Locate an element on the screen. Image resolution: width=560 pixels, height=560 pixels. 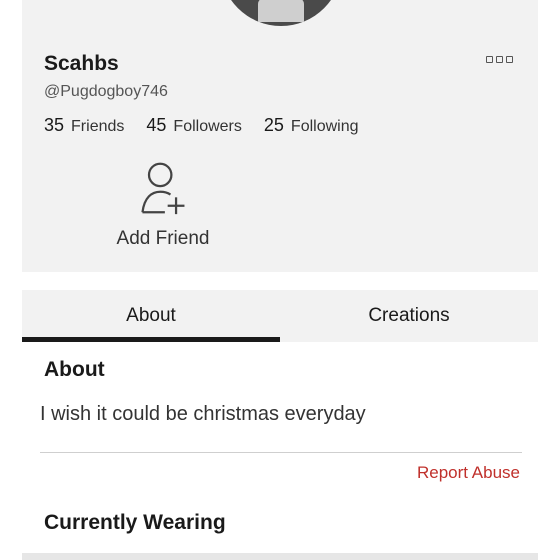
stat-label: Following is located at coordinates (324, 126).